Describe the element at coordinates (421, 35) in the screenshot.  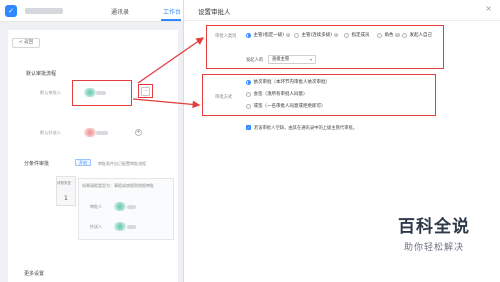
I see `option-label: 发起人自己` at that location.